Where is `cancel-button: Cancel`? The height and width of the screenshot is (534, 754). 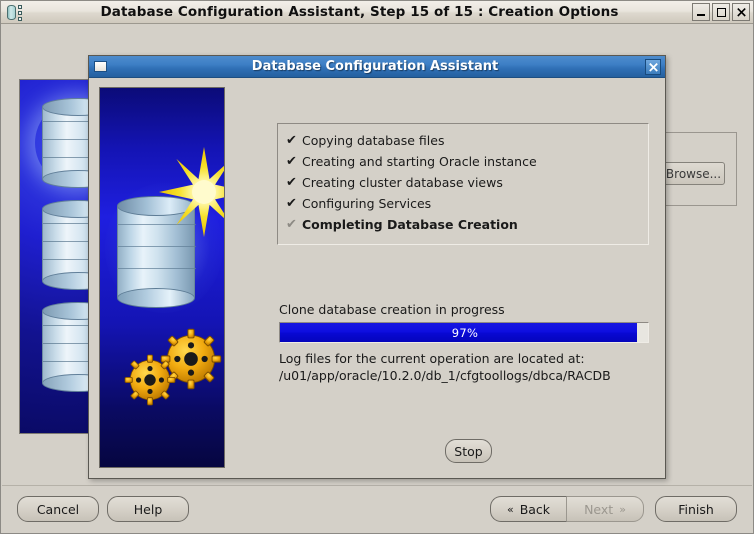
cancel-button: Cancel is located at coordinates (58, 509).